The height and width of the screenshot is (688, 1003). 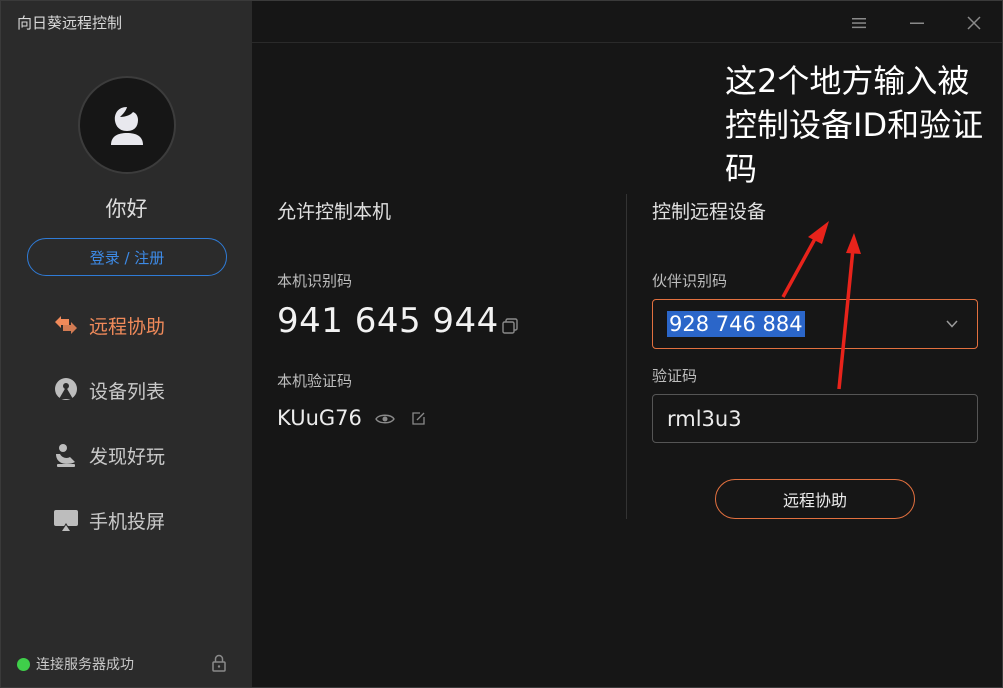 I want to click on annotation-arrow-right-head, so click(x=853, y=243).